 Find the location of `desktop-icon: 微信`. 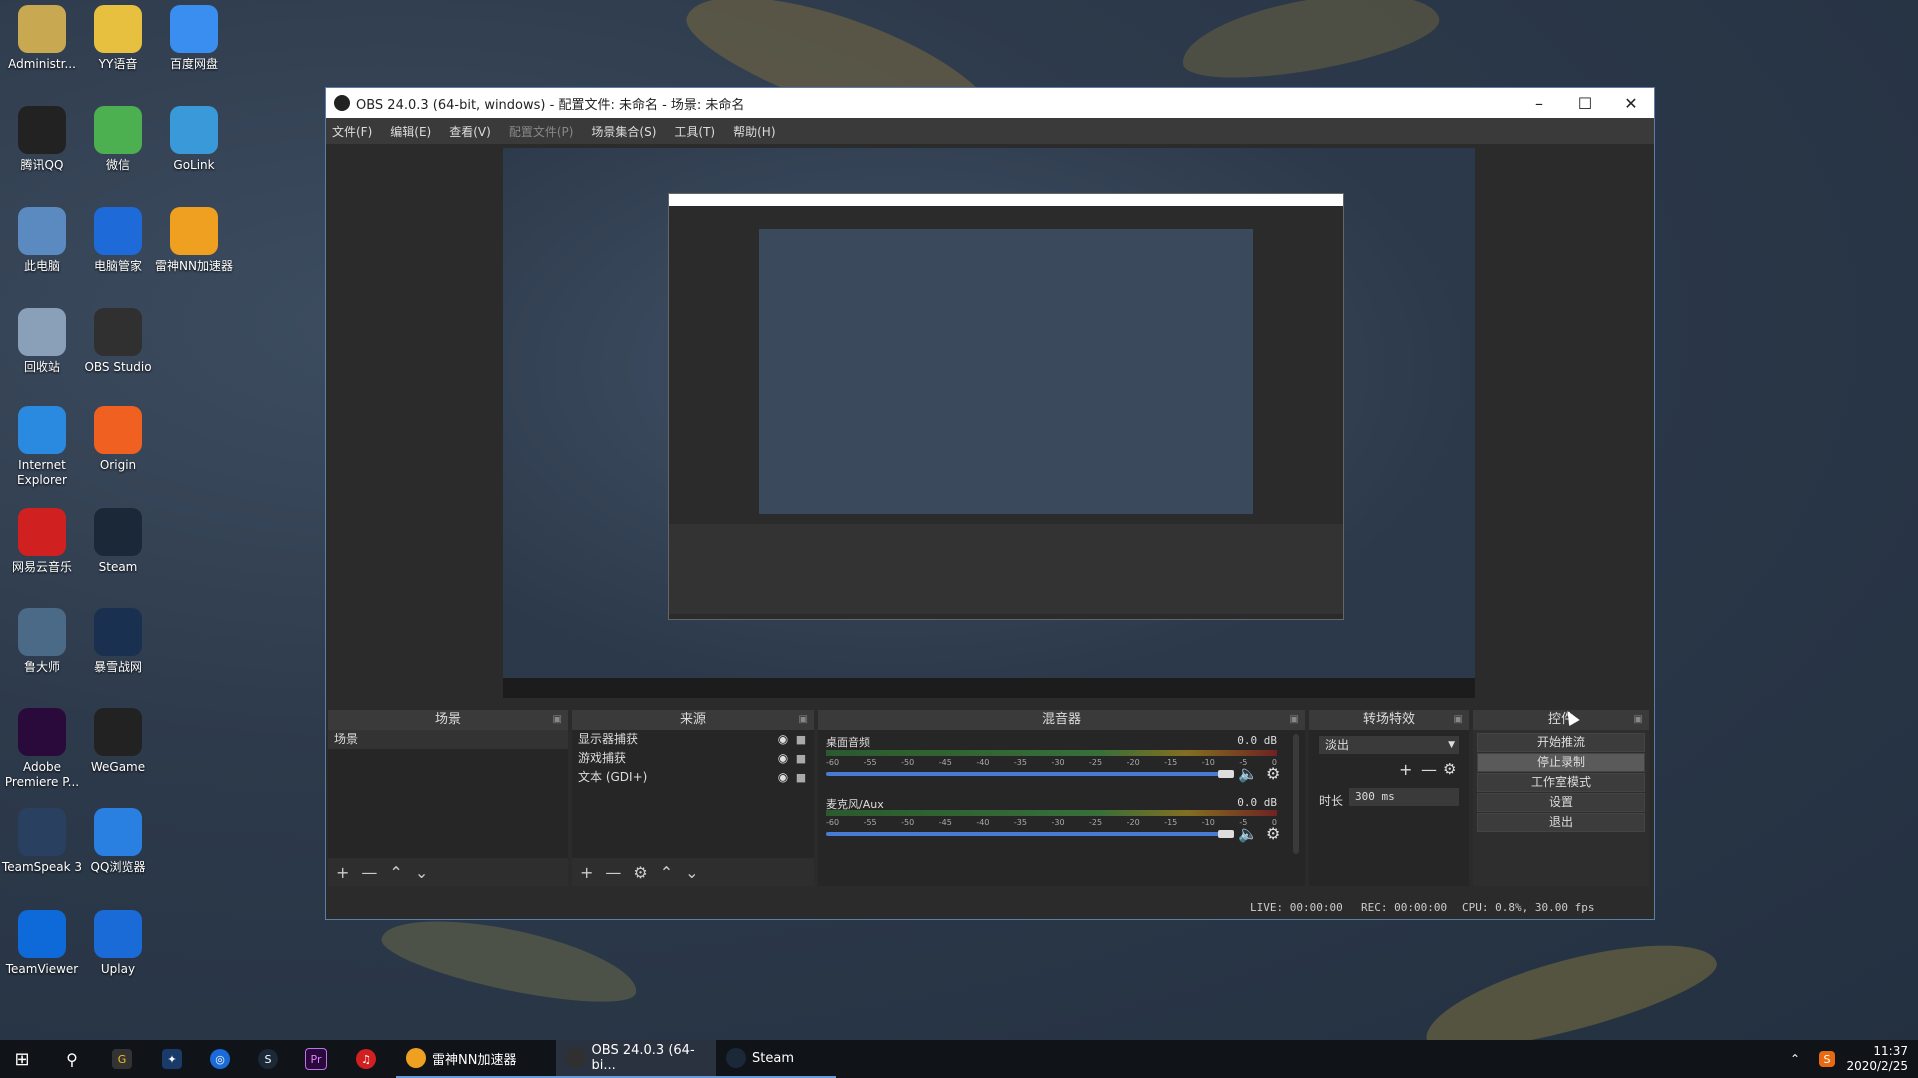

desktop-icon: 微信 is located at coordinates (118, 139).